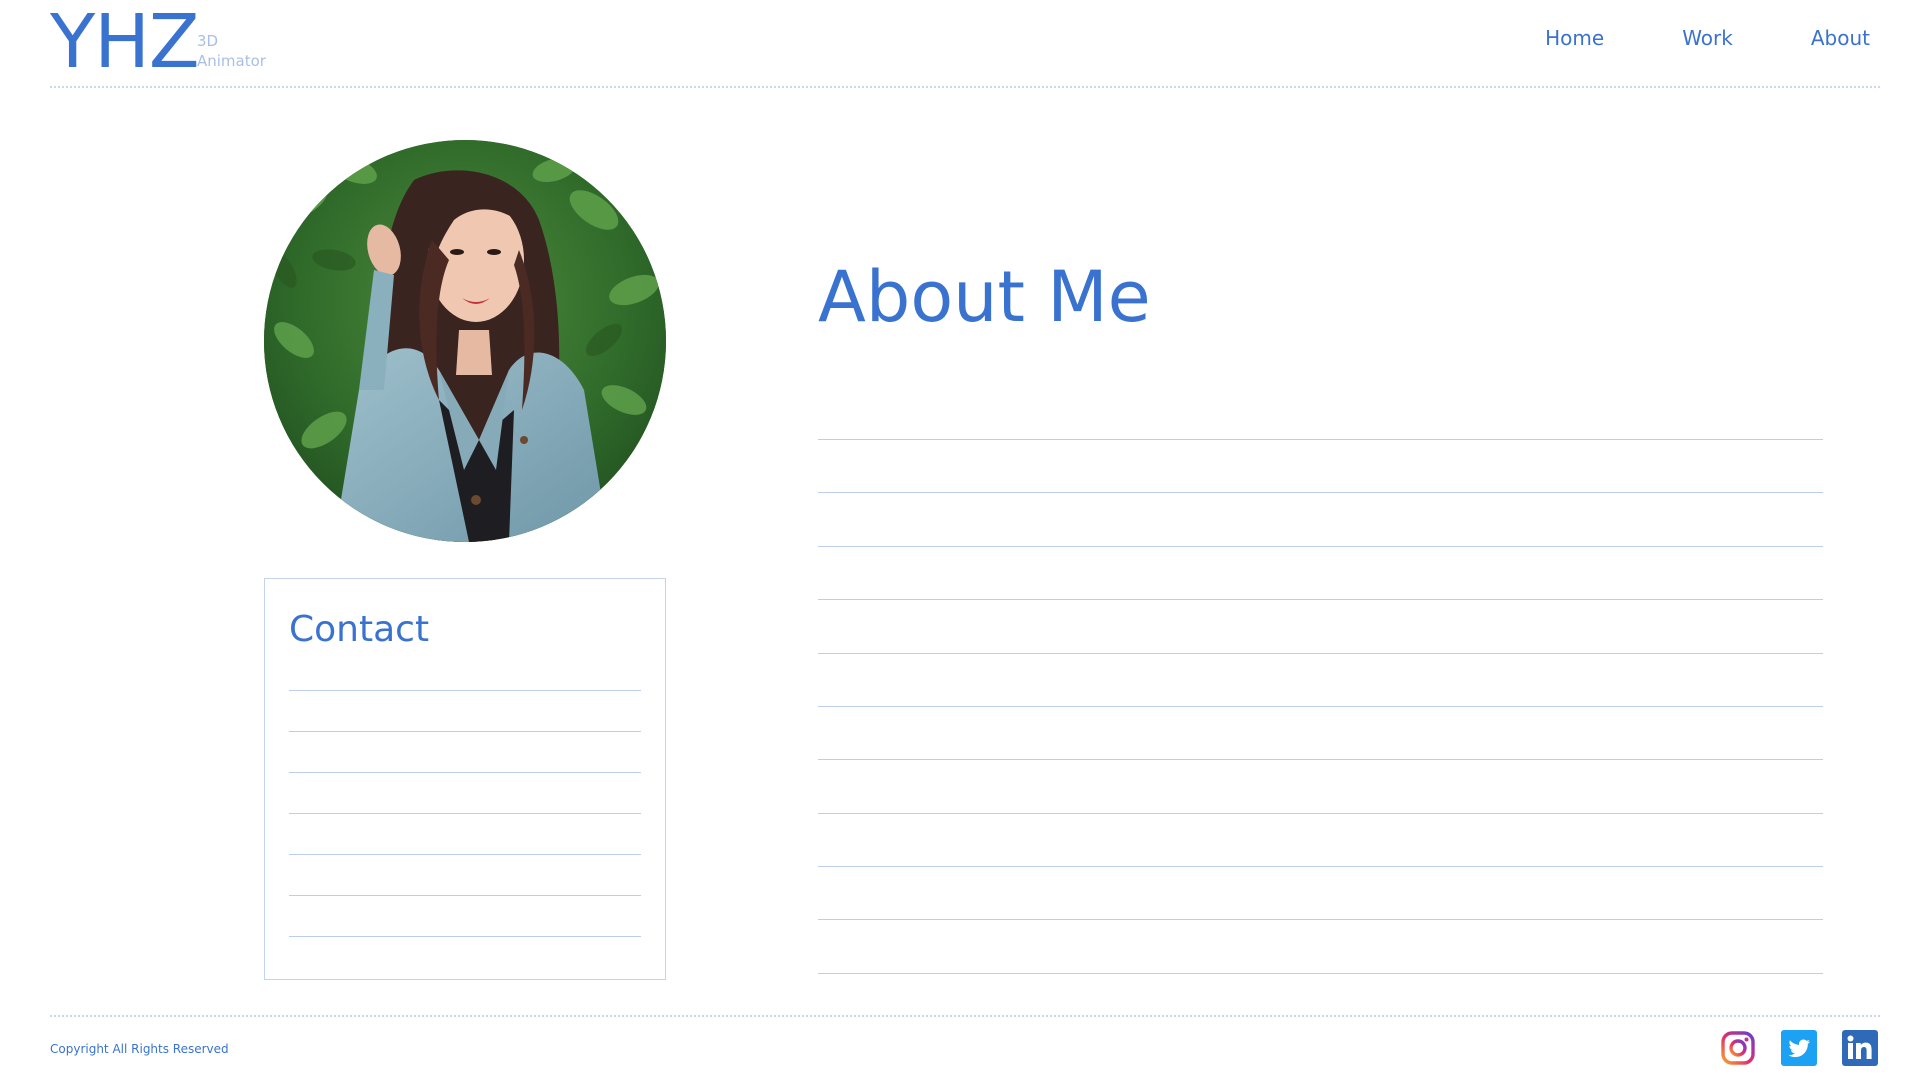 This screenshot has height=1080, width=1920. What do you see at coordinates (1707, 38) in the screenshot?
I see `nav-work: Work` at bounding box center [1707, 38].